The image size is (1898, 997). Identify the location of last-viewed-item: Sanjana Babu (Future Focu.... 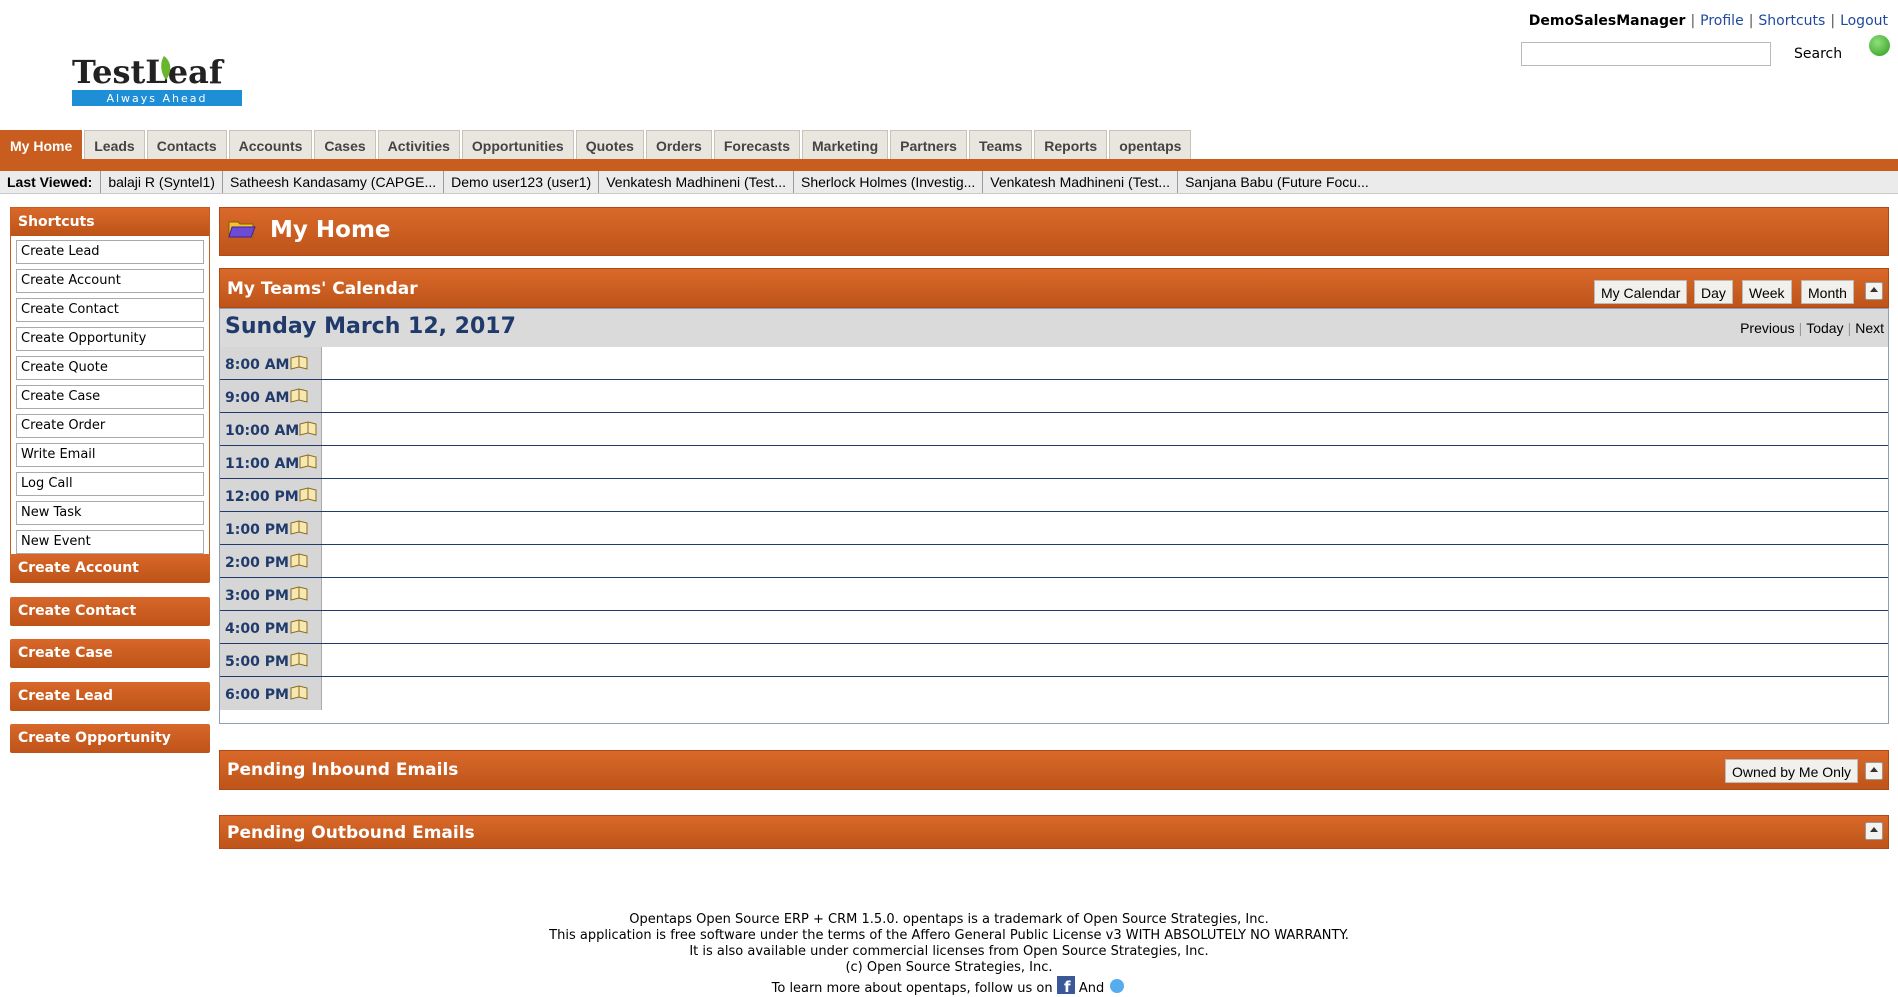
(1276, 182).